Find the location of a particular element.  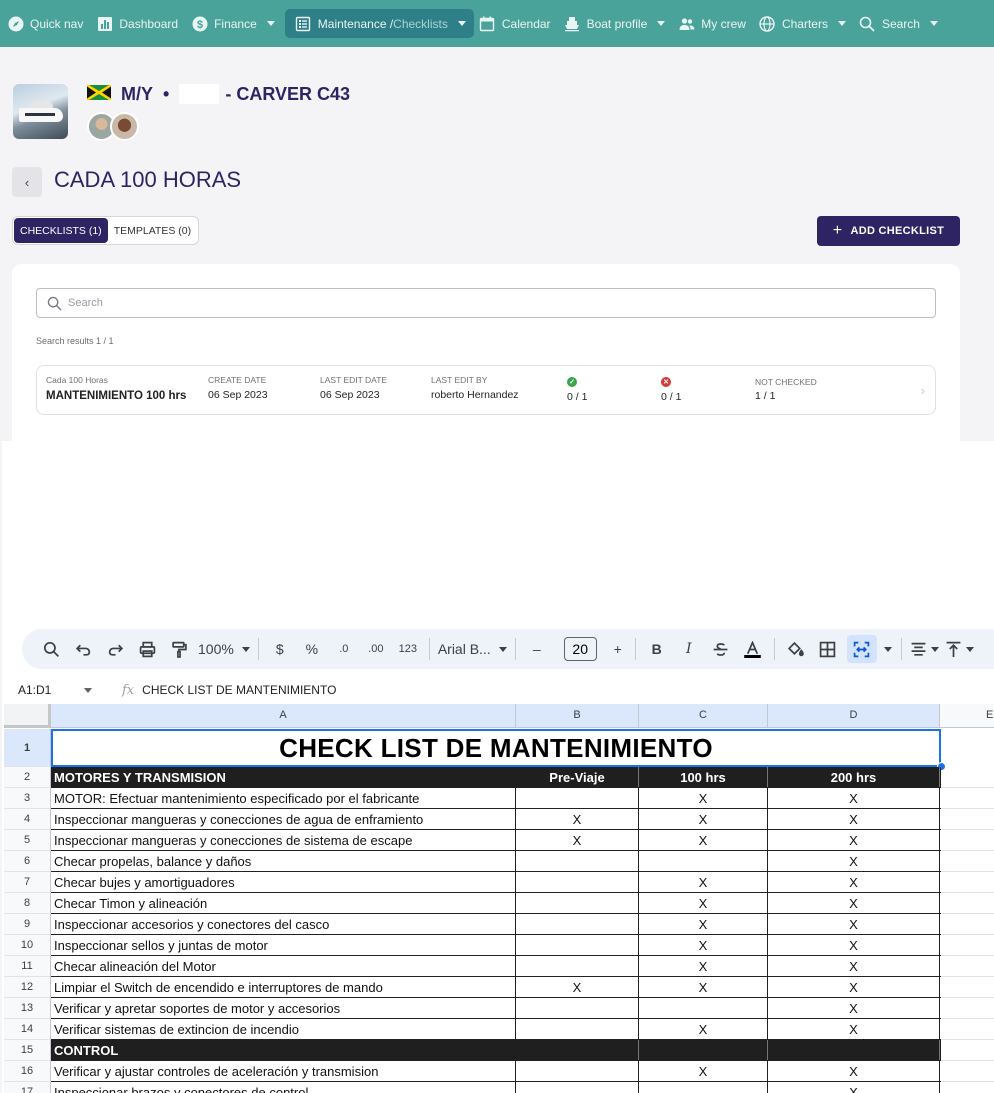

tab-checklists: CHECKLISTS (1) is located at coordinates (61, 230).